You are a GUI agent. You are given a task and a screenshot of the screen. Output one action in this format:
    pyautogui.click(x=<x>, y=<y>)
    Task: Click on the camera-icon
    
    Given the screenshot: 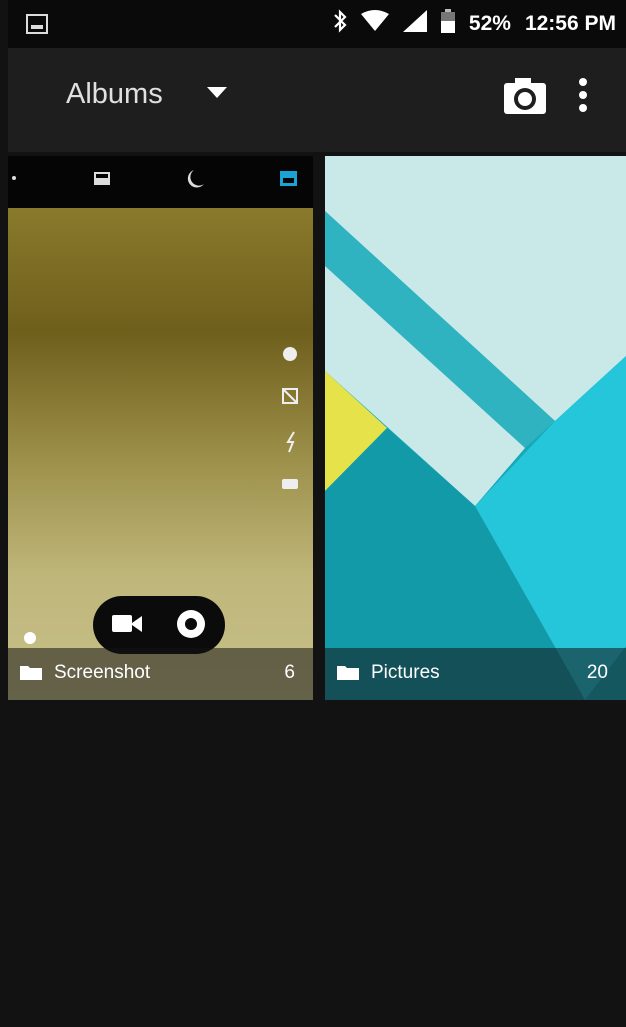 What is the action you would take?
    pyautogui.click(x=525, y=98)
    